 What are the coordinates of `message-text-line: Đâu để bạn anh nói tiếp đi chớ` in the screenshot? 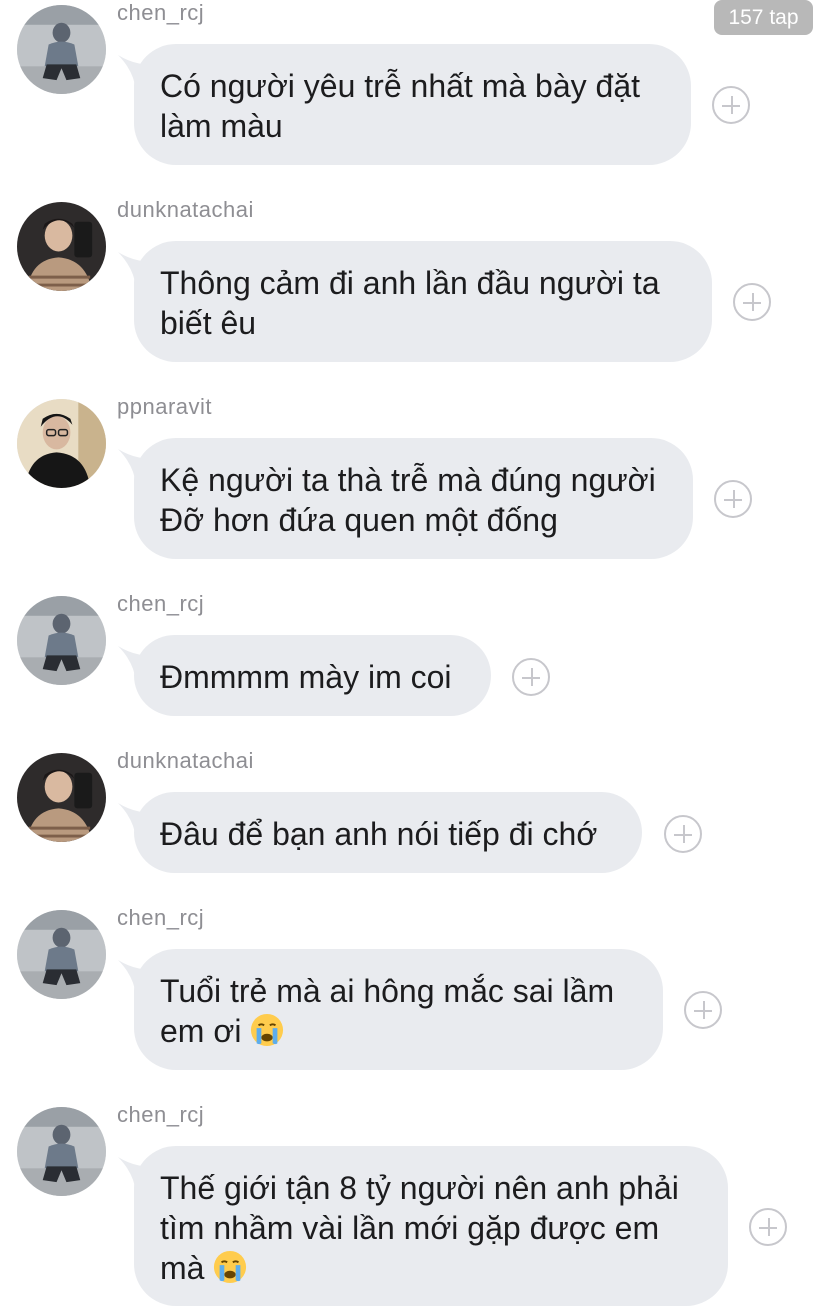 It's located at (379, 834).